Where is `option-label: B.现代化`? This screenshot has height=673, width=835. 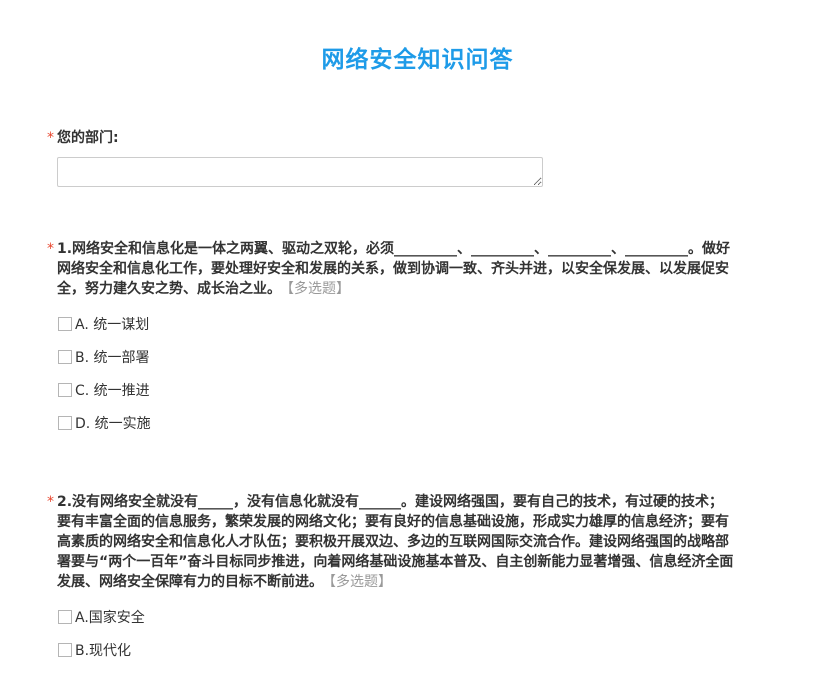
option-label: B.现代化 is located at coordinates (103, 651).